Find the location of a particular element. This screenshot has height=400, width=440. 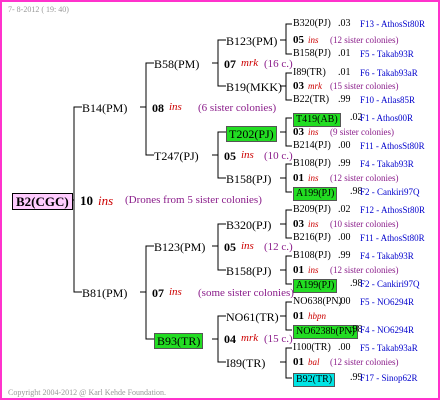

g4-code-12: F5 - NO6294R is located at coordinates (387, 302).